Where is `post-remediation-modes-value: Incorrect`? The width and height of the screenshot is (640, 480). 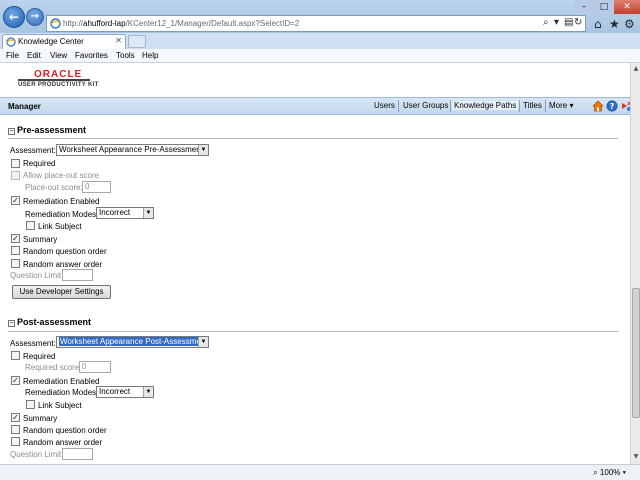 post-remediation-modes-value: Incorrect is located at coordinates (115, 391).